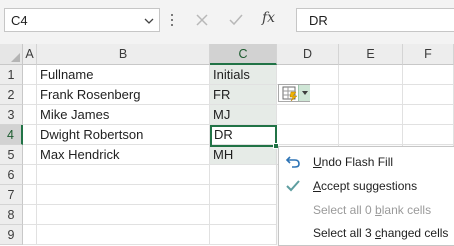 This screenshot has width=454, height=246. I want to click on cell-d3, so click(308, 115).